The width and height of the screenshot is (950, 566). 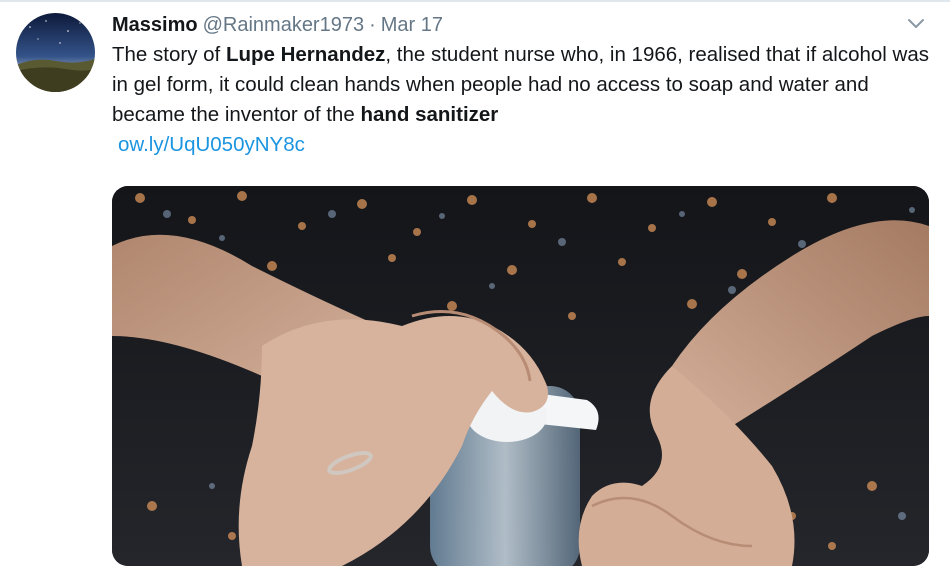 I want to click on author-handle: @Rainmaker1973, so click(x=284, y=25).